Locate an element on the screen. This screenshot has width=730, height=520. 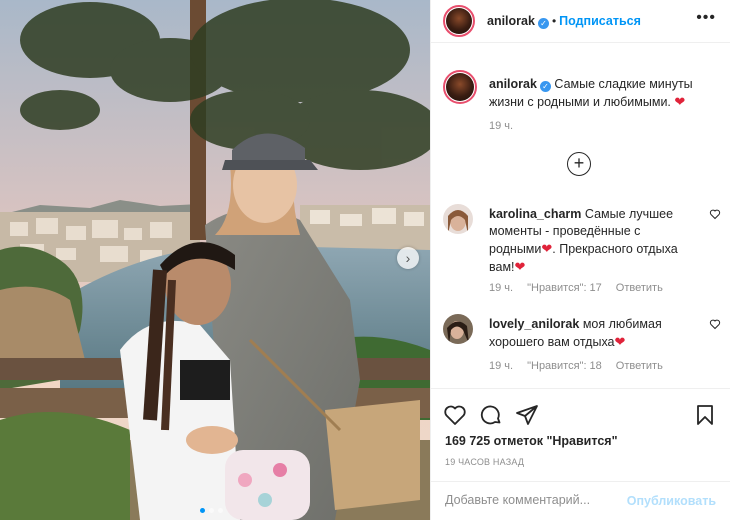
comment-username: karolina_charm is located at coordinates (535, 214).